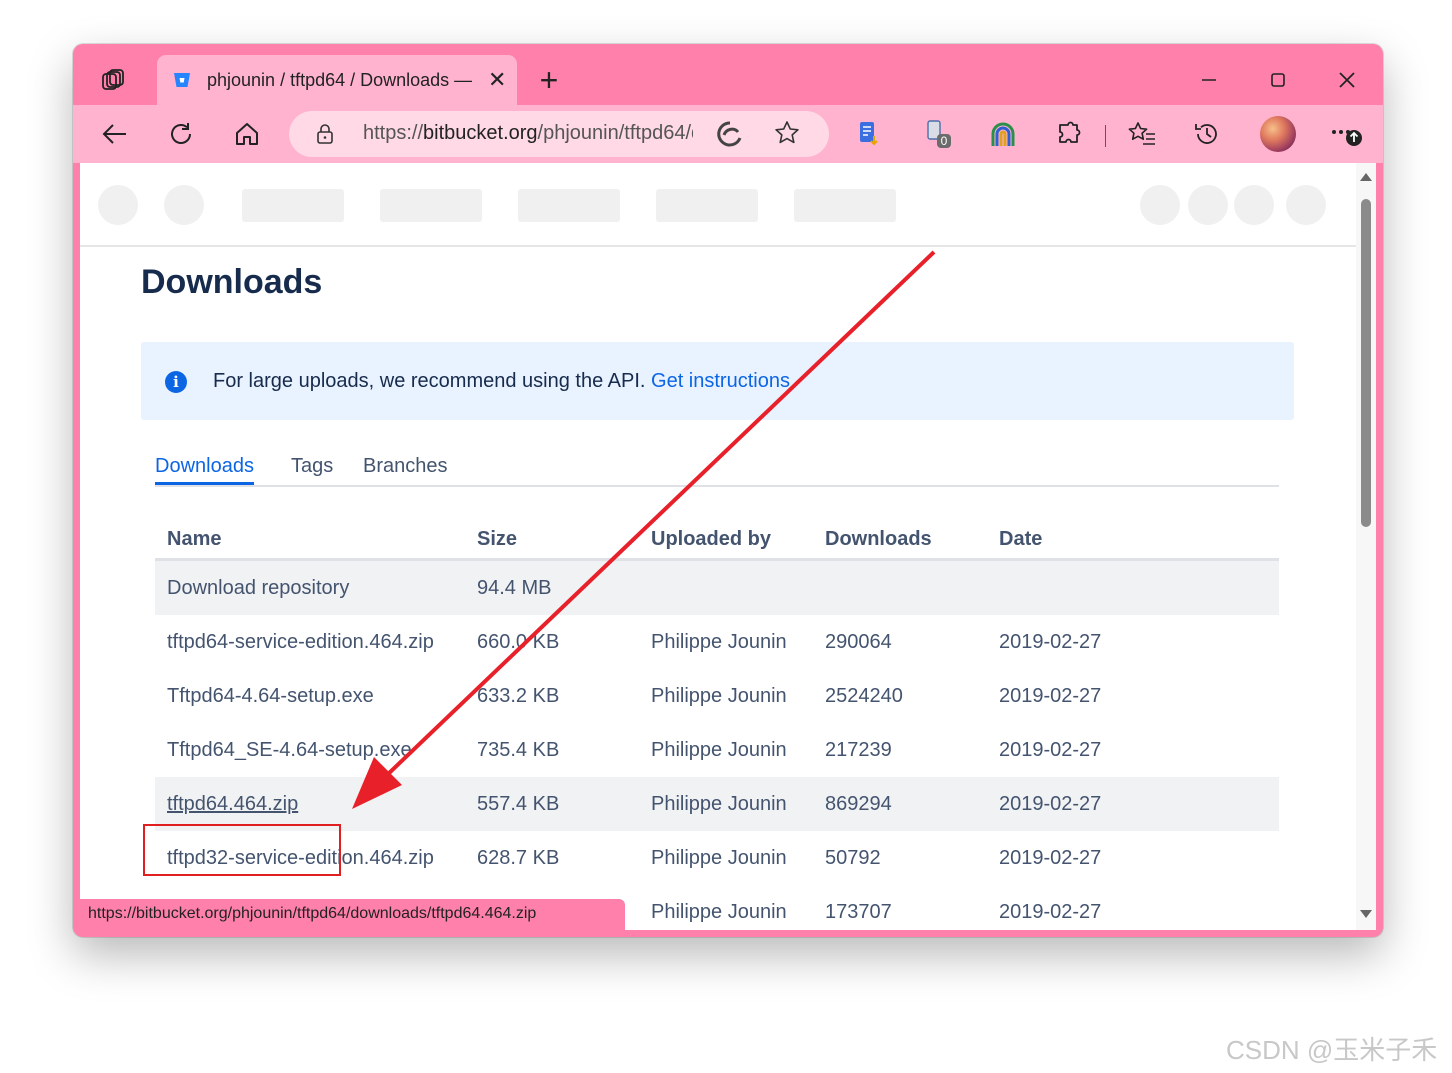  I want to click on refresh-icon, so click(181, 134).